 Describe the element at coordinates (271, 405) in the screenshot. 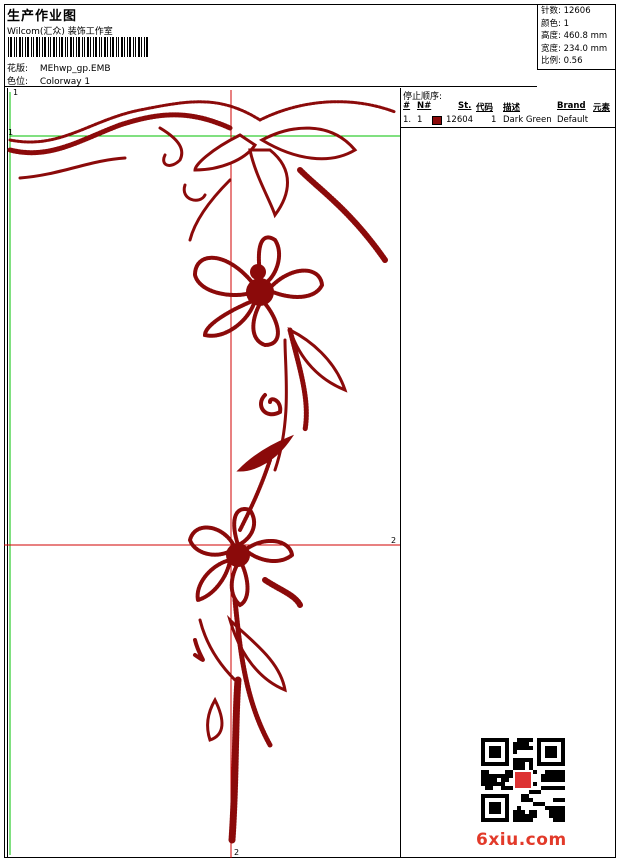

I see `spiral` at that location.